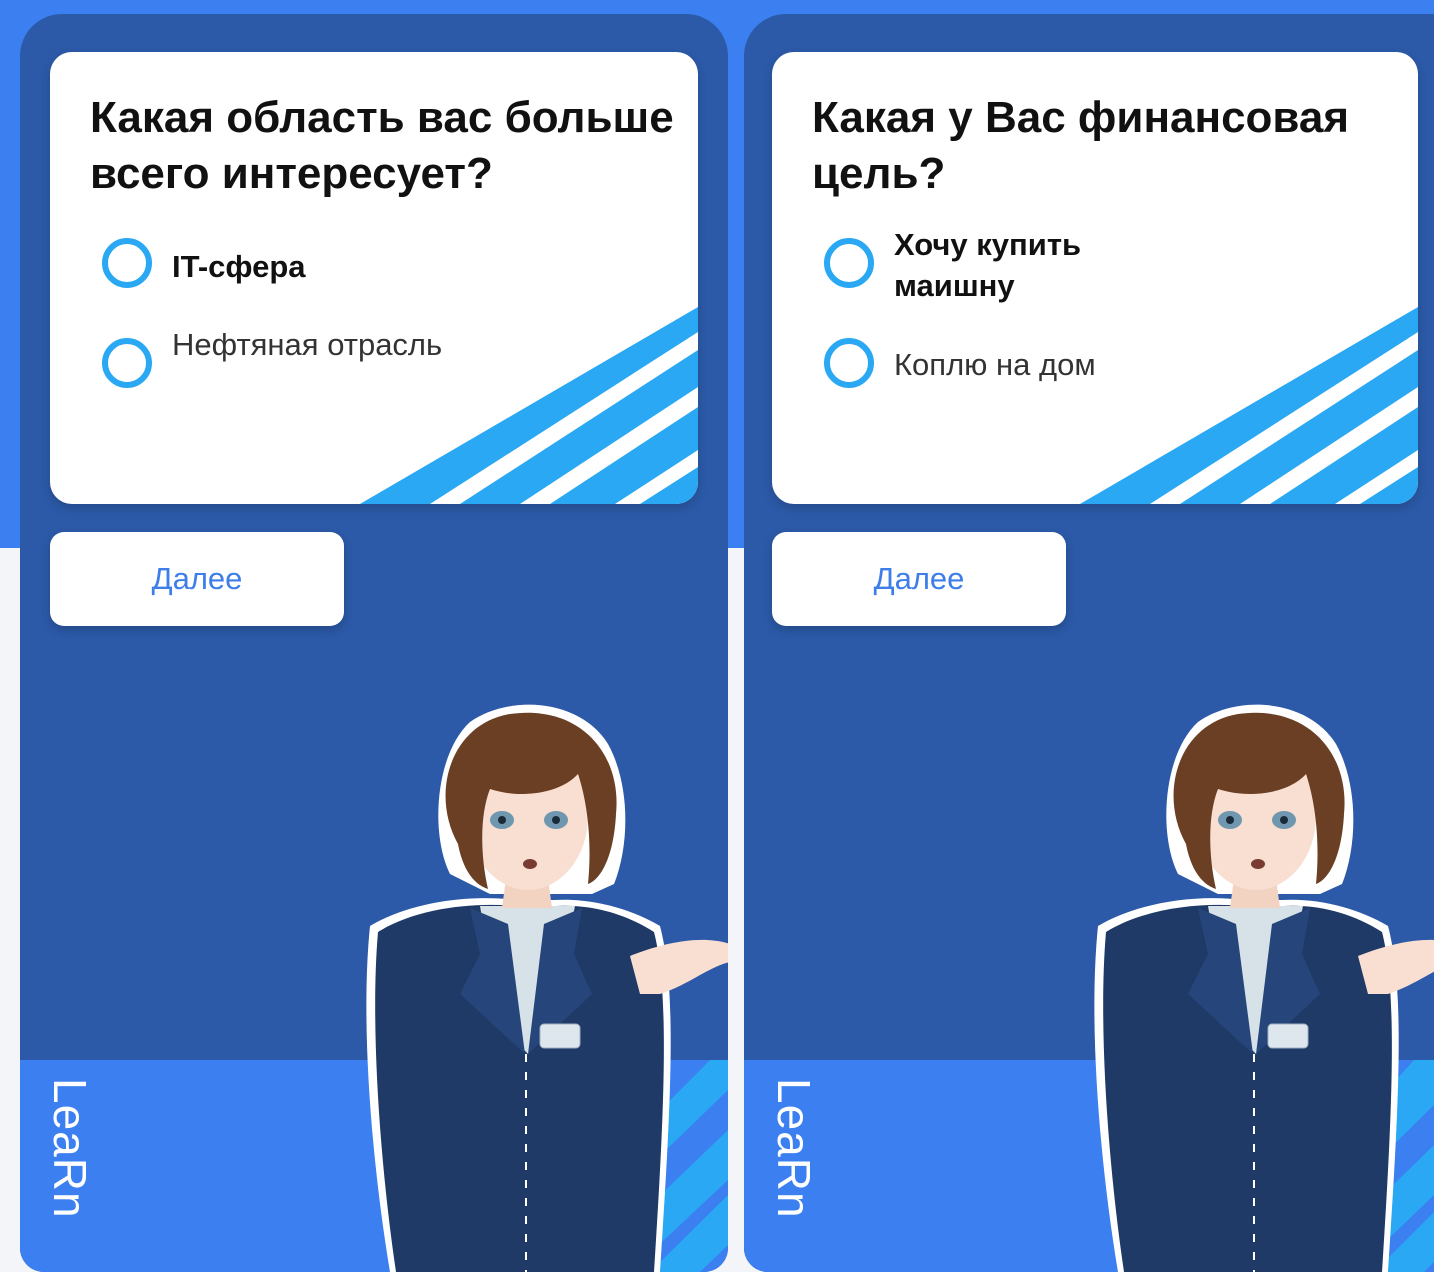  What do you see at coordinates (1034, 364) in the screenshot?
I see `option-label: Коплю на дом` at bounding box center [1034, 364].